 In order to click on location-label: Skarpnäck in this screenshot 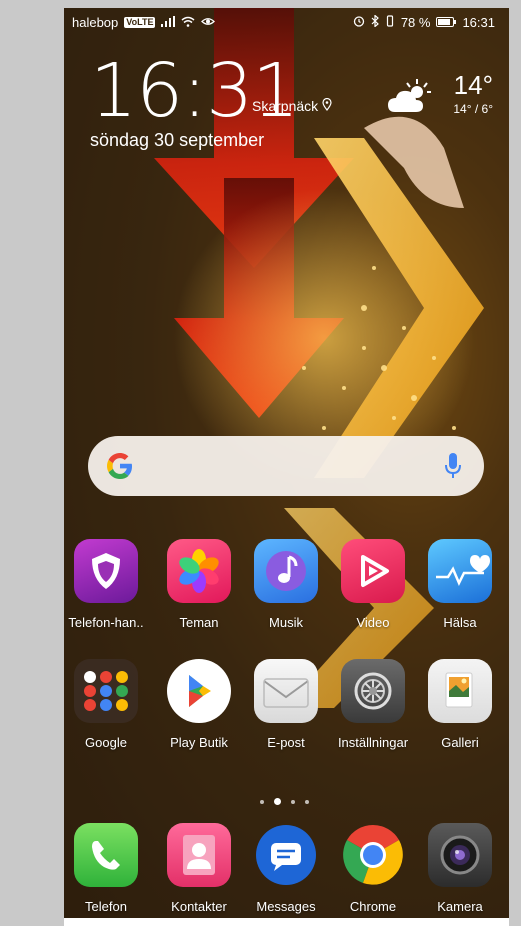, I will do `click(292, 105)`.